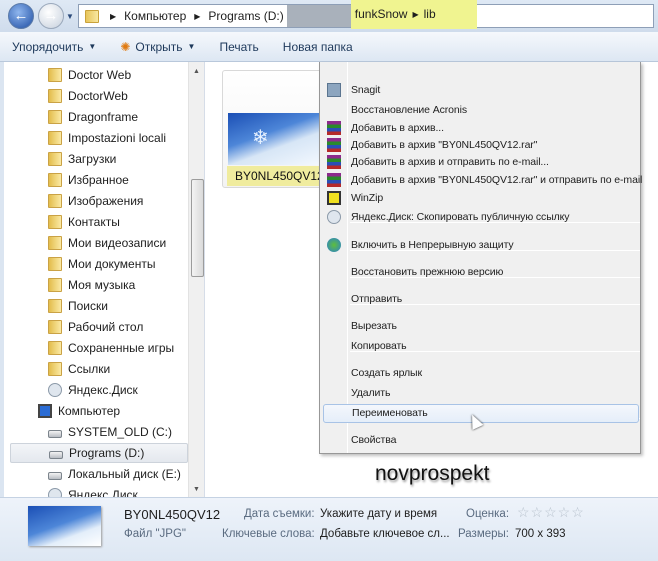  Describe the element at coordinates (54, 47) in the screenshot. I see `organize-button: Упорядочить ▼` at that location.